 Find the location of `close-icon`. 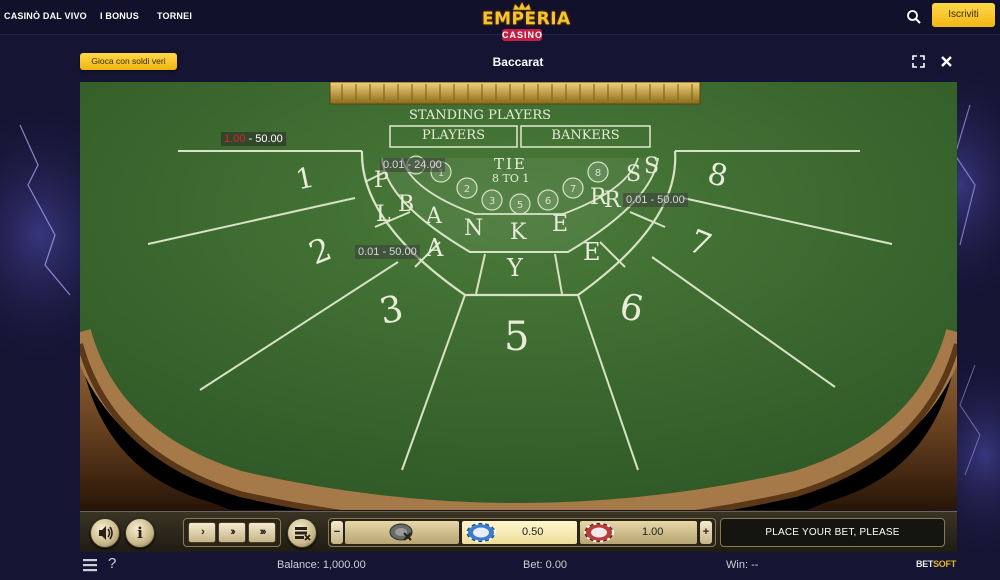

close-icon is located at coordinates (946, 61).